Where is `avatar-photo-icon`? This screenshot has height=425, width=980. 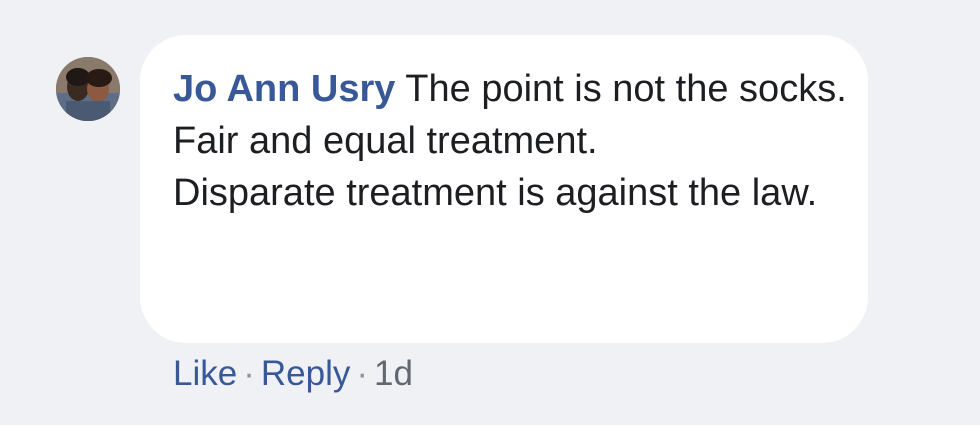 avatar-photo-icon is located at coordinates (88, 89).